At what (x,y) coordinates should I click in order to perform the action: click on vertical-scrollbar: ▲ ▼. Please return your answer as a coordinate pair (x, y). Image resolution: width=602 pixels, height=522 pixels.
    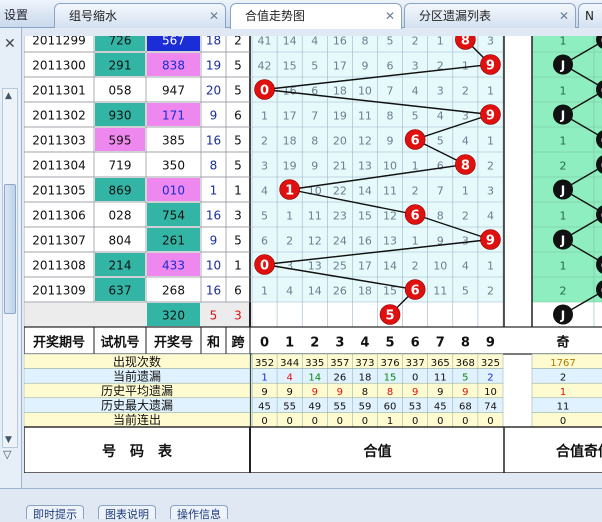
    Looking at the image, I should click on (10, 268).